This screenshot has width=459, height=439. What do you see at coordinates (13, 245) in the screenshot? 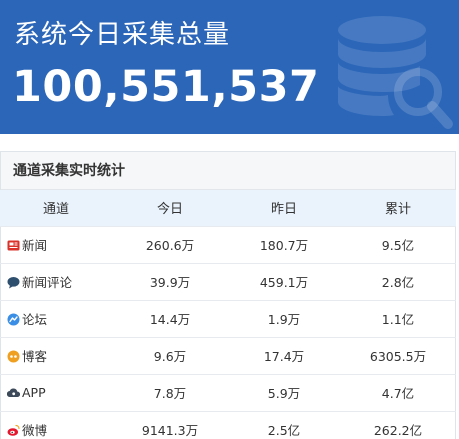
I see `news-icon` at bounding box center [13, 245].